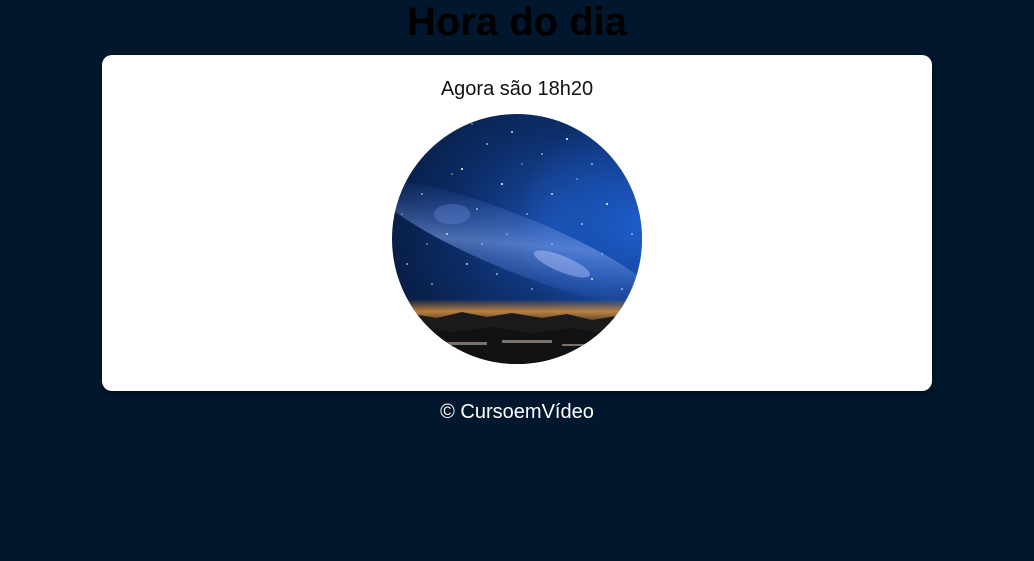  Describe the element at coordinates (517, 89) in the screenshot. I see `time-message: Agora são 18h20` at that location.